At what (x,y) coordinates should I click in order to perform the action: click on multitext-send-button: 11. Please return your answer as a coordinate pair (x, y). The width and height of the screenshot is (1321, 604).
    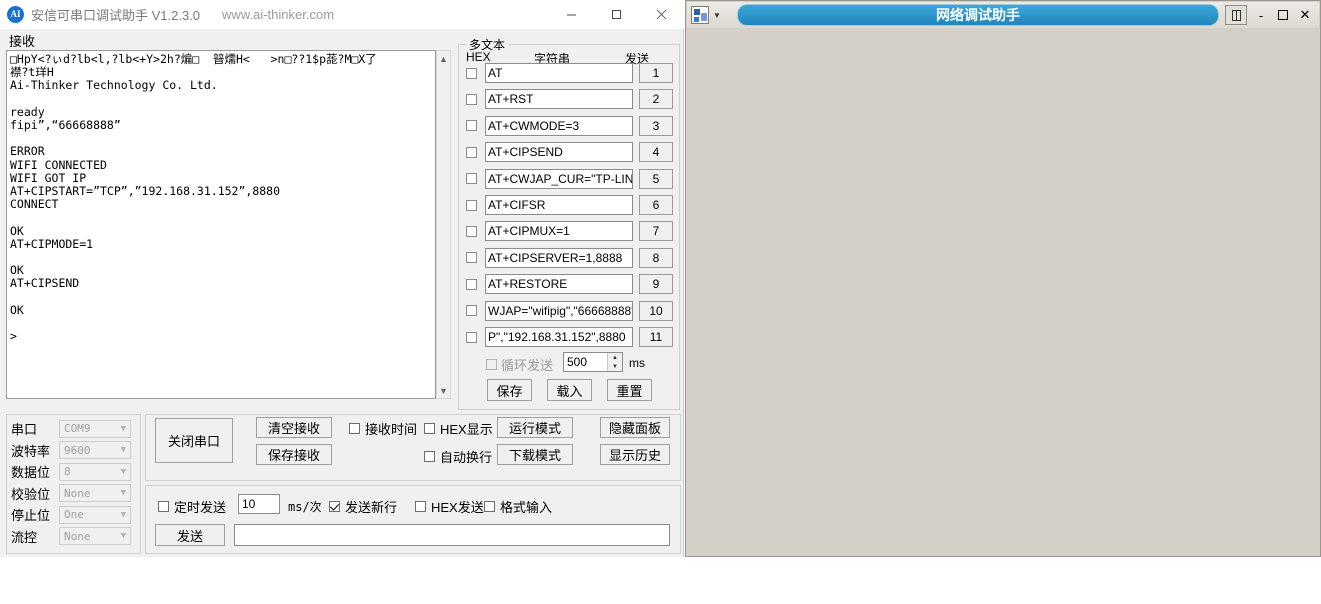
    Looking at the image, I should click on (656, 337).